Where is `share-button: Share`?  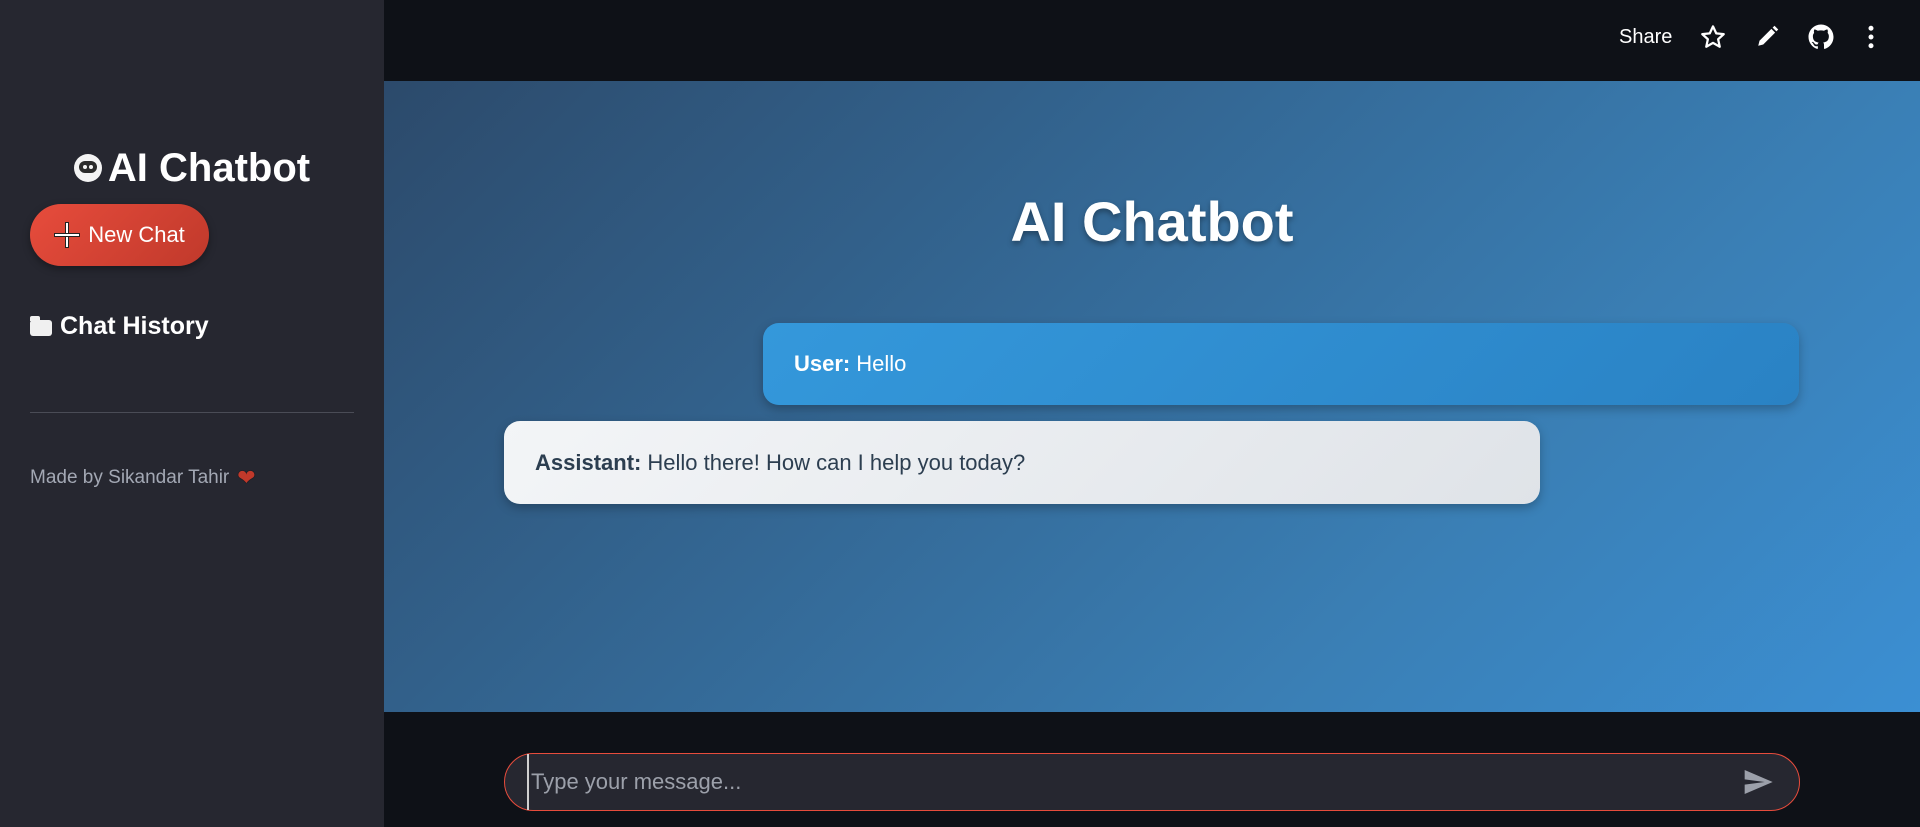 share-button: Share is located at coordinates (1645, 37).